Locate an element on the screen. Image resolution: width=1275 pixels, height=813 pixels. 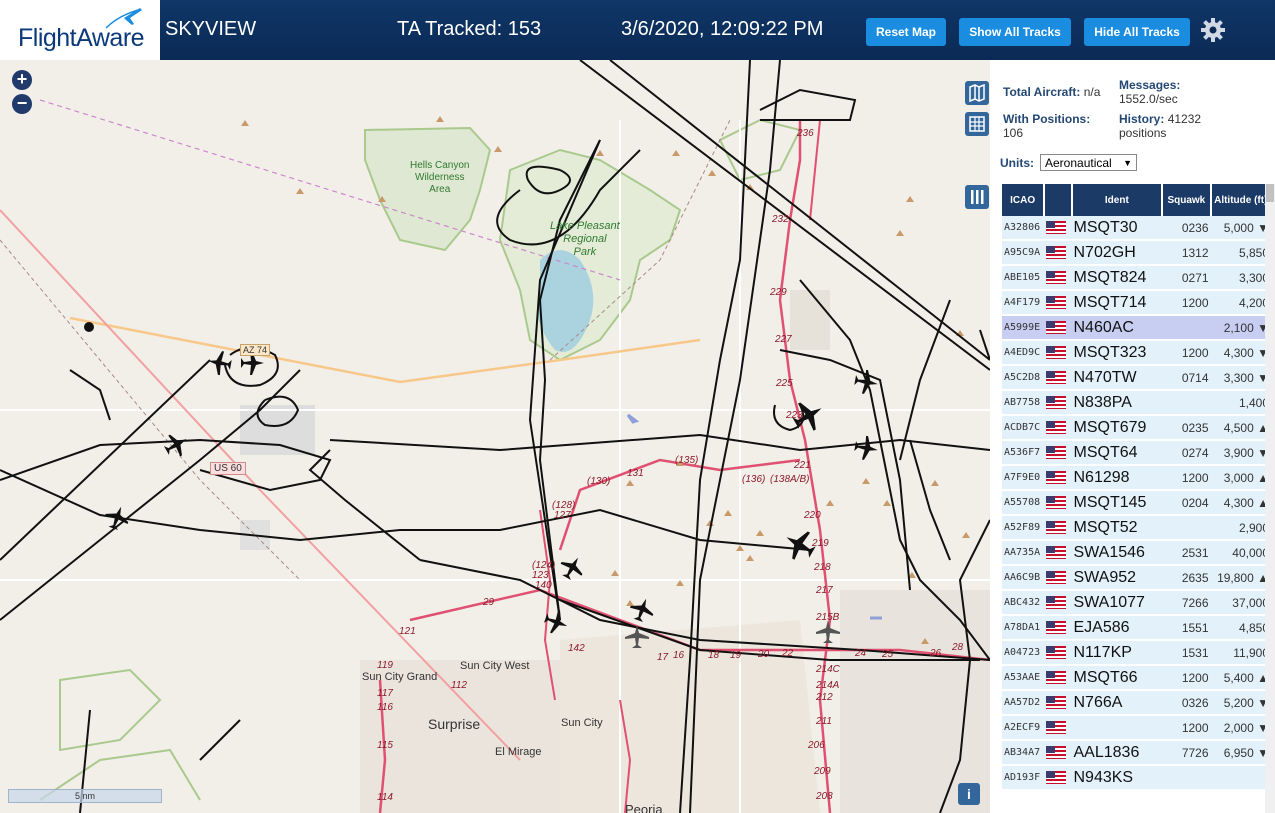
table-row: AA57D2 N766A 0326 5,200 ▼ is located at coordinates (1136, 703).